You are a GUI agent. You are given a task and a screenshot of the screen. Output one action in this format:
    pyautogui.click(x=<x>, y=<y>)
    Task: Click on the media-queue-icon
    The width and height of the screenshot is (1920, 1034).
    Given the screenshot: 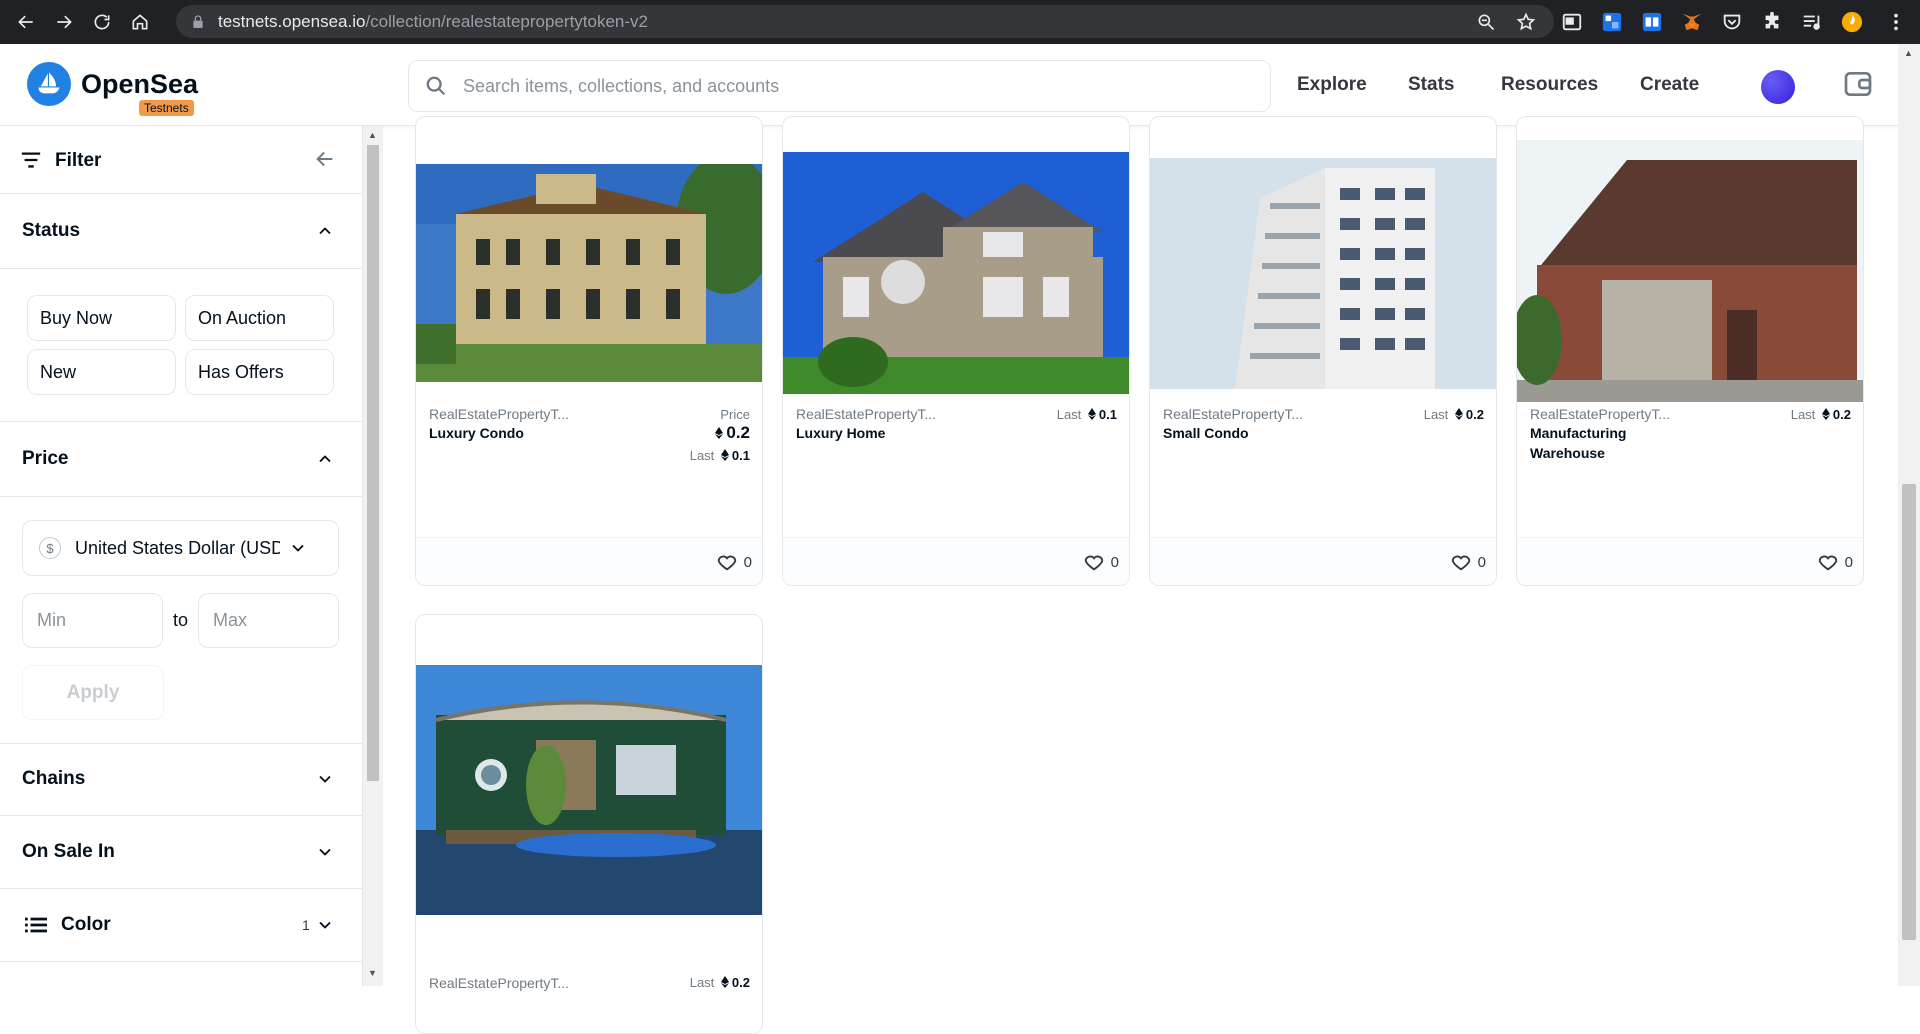 What is the action you would take?
    pyautogui.click(x=1812, y=22)
    